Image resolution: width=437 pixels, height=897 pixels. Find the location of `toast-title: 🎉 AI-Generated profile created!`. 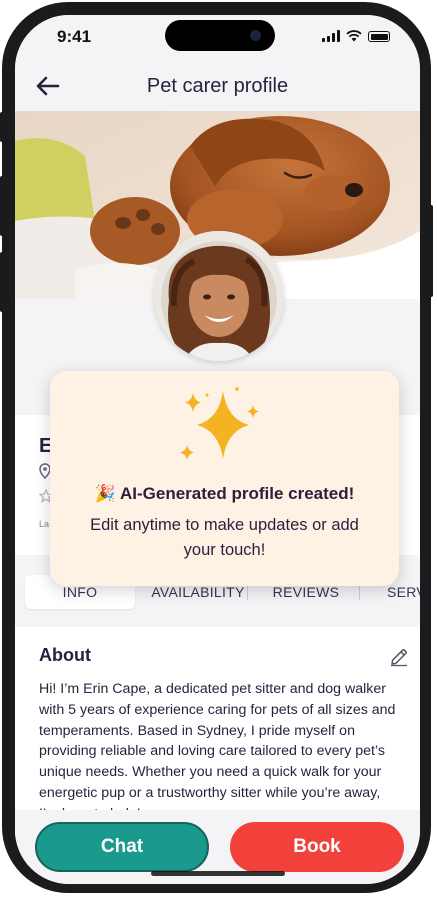

toast-title: 🎉 AI-Generated profile created! is located at coordinates (224, 494).